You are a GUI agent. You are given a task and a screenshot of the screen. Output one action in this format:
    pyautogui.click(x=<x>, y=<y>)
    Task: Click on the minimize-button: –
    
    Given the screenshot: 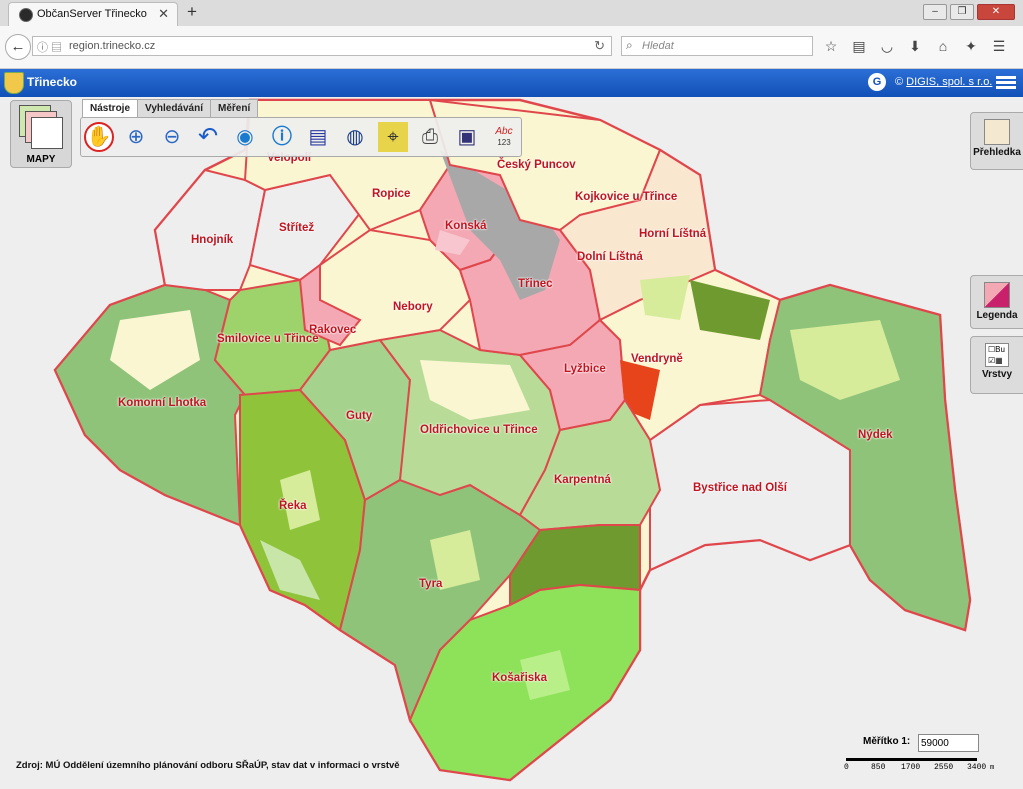 What is the action you would take?
    pyautogui.click(x=935, y=12)
    